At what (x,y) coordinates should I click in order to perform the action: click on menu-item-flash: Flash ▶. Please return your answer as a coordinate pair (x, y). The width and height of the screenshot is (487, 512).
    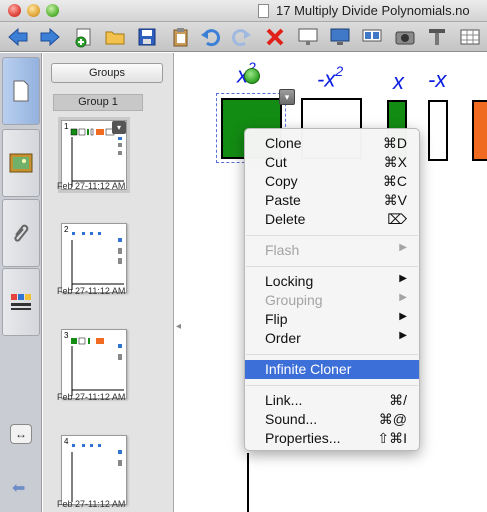
    Looking at the image, I should click on (336, 250).